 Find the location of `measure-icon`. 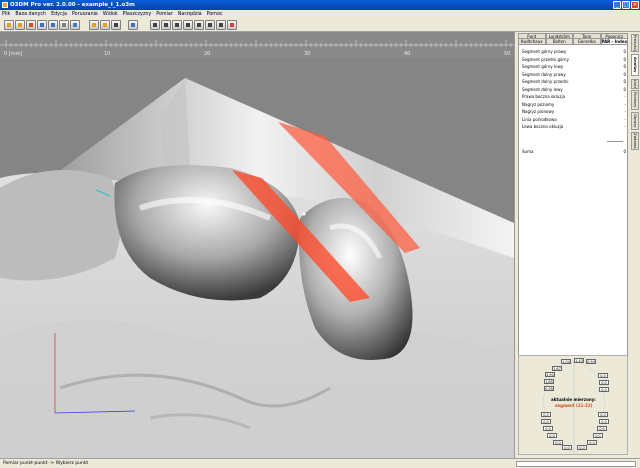

measure-icon is located at coordinates (94, 25).